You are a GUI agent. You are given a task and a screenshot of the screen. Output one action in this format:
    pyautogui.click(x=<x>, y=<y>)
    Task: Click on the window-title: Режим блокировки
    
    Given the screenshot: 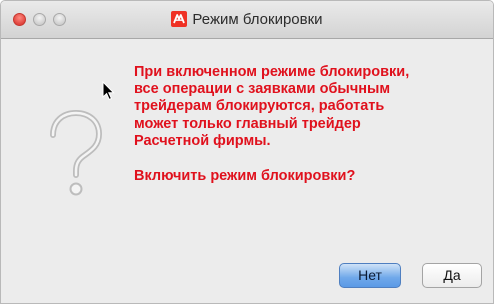 What is the action you would take?
    pyautogui.click(x=257, y=19)
    